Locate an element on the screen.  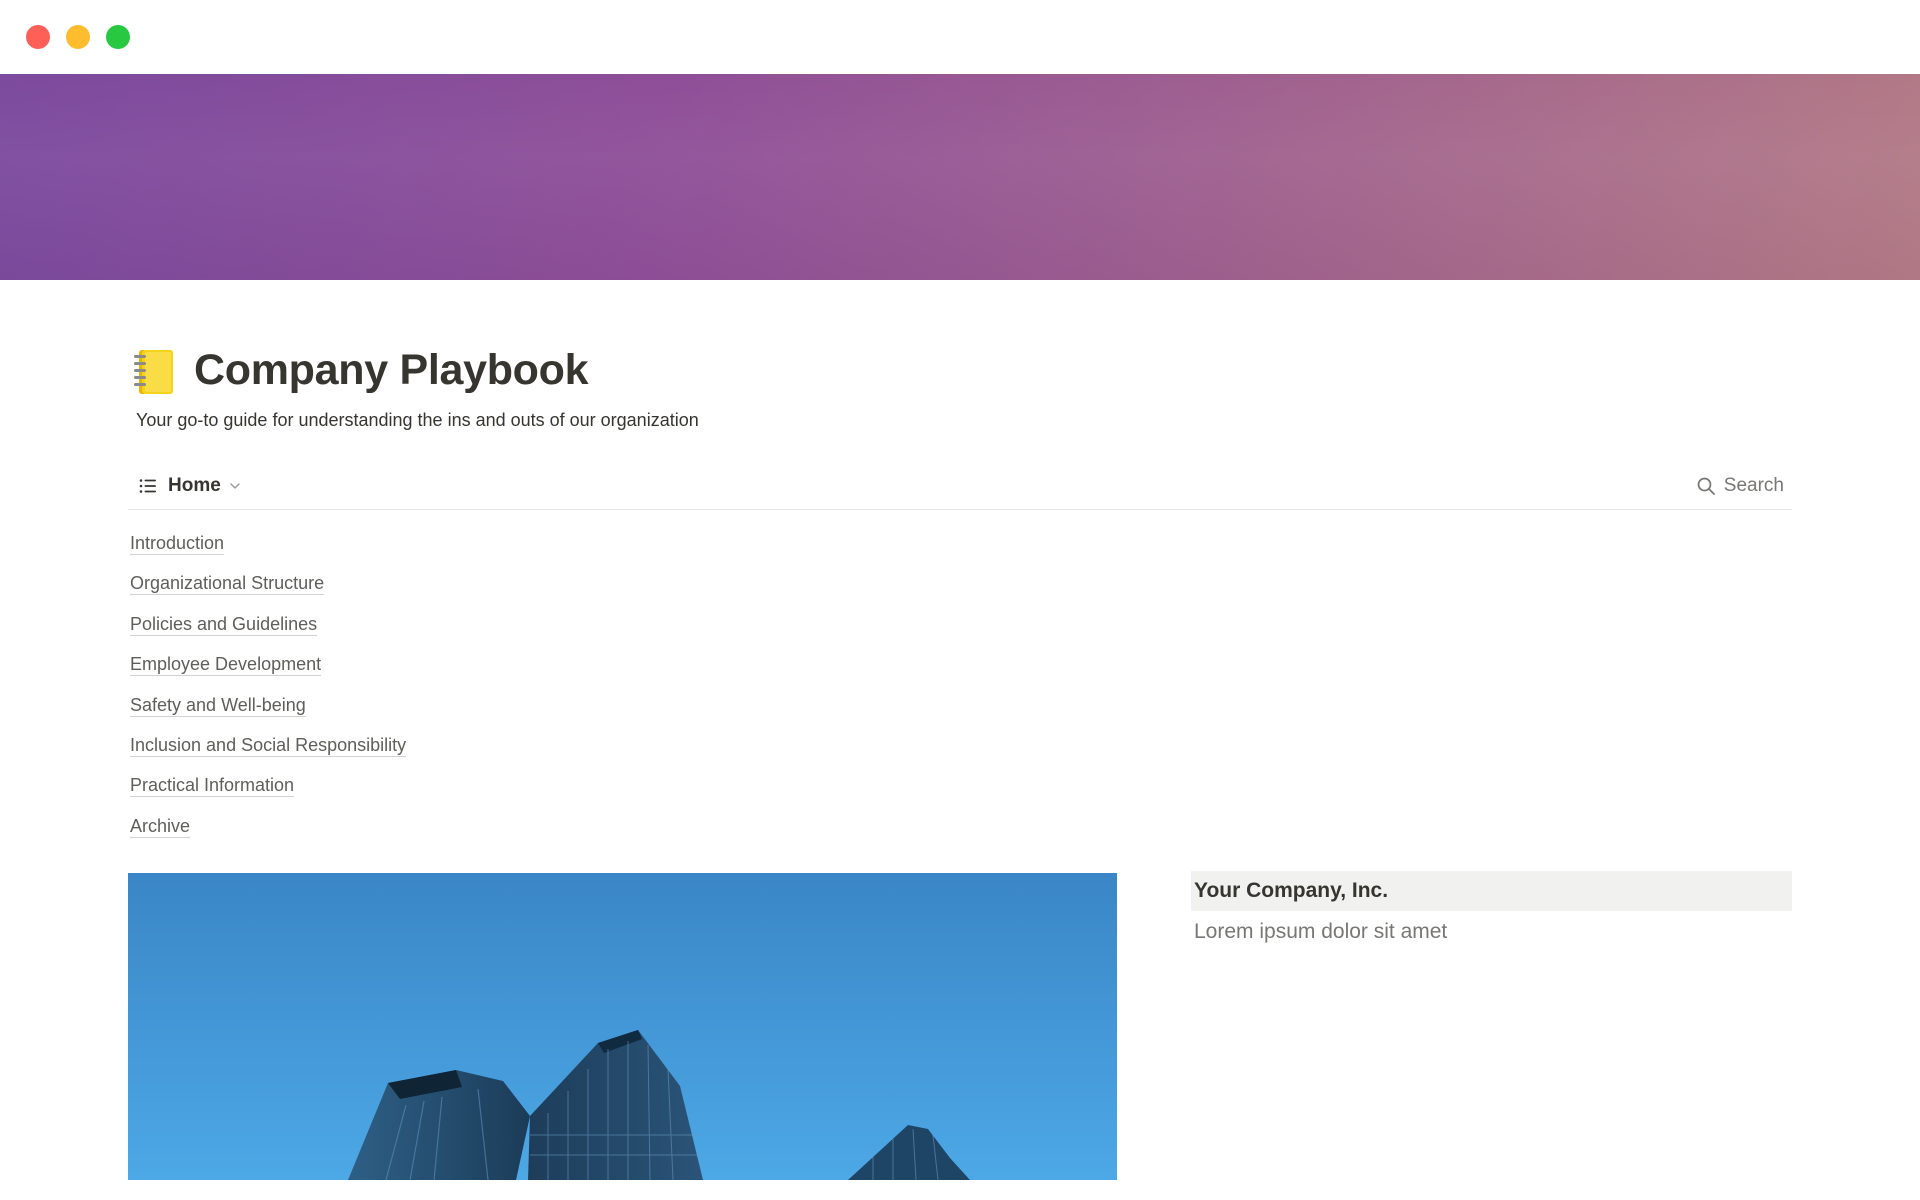
minimize-window-button is located at coordinates (78, 37).